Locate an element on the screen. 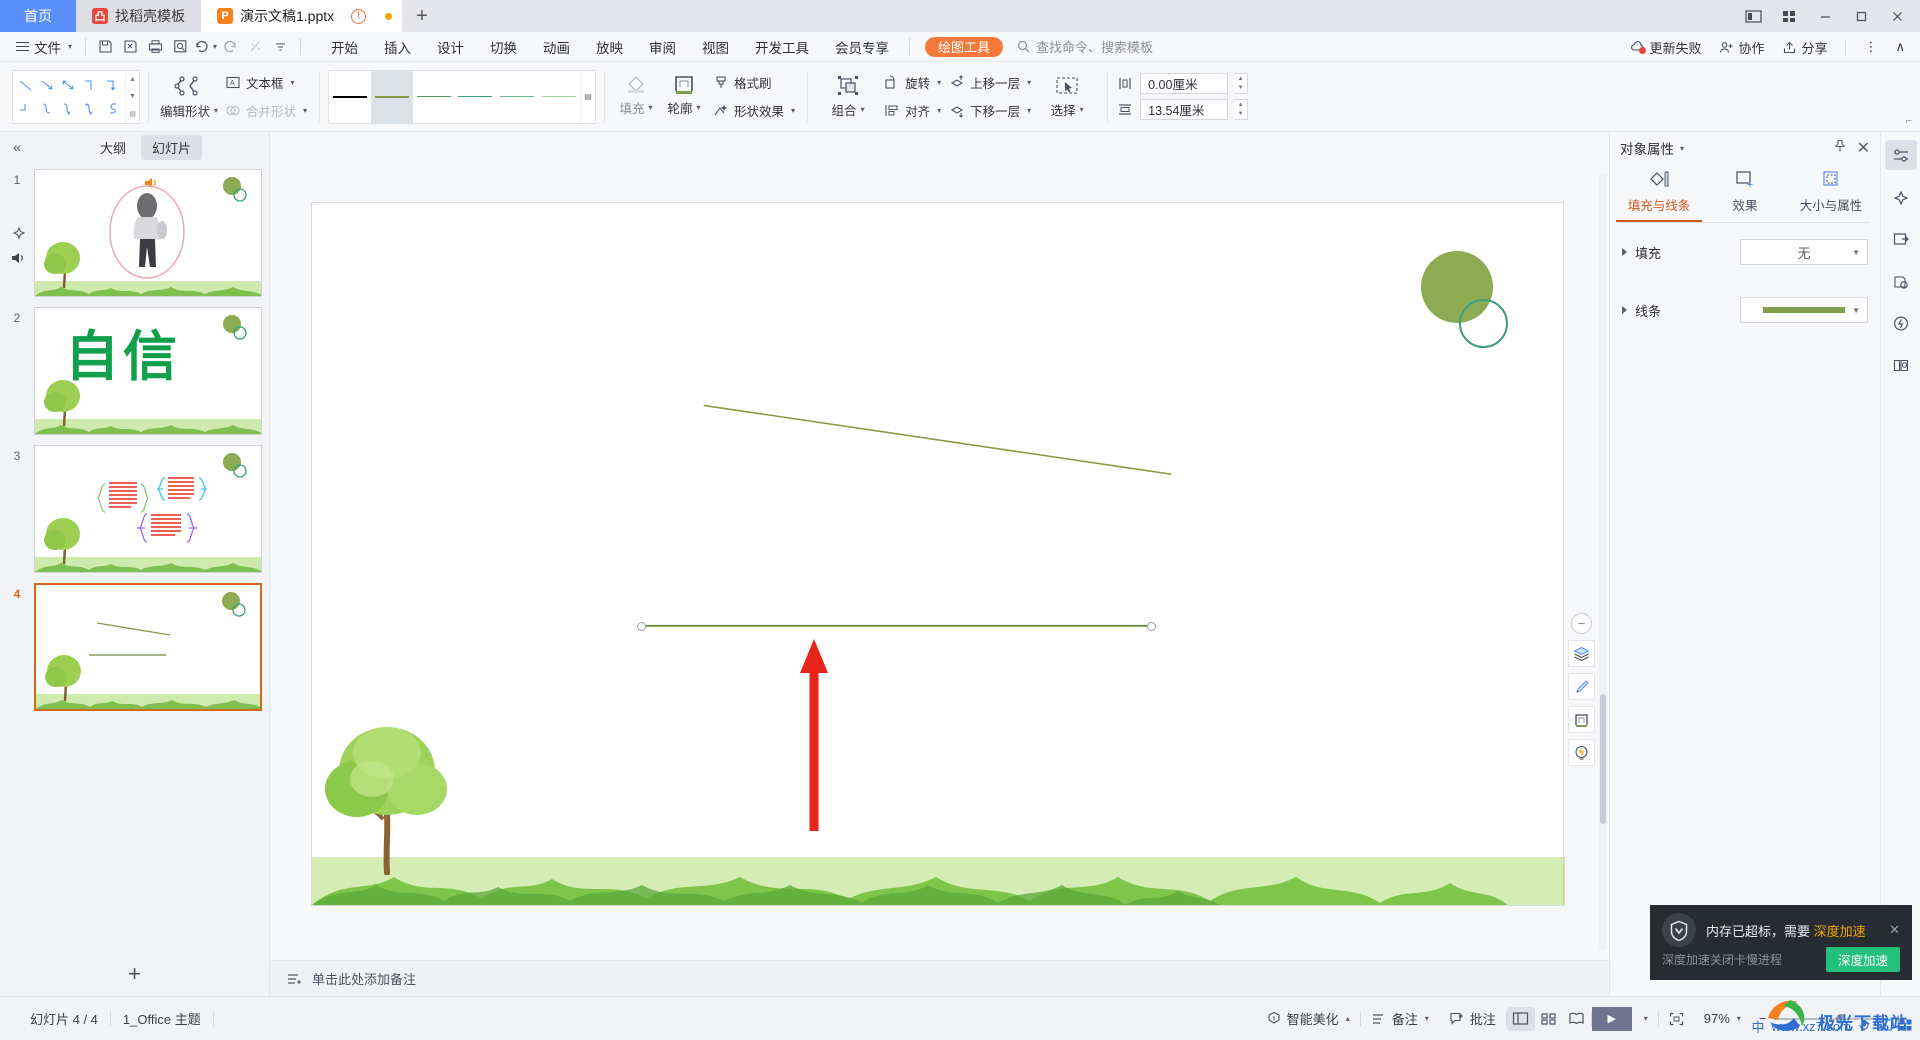 Image resolution: width=1920 pixels, height=1040 pixels. thumbnail-item-1: 1 is located at coordinates (134, 233).